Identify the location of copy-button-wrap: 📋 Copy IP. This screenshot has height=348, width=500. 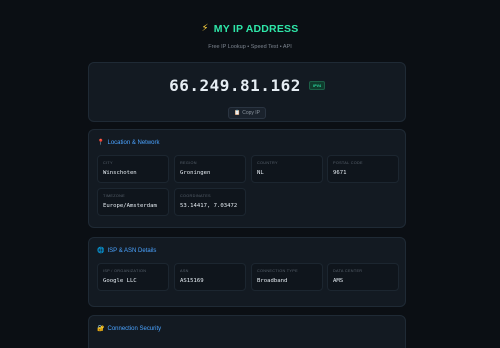
(247, 110).